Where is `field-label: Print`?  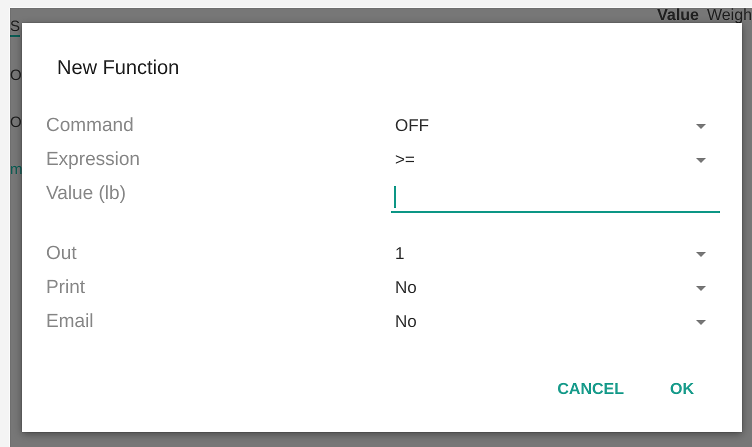
field-label: Print is located at coordinates (66, 288).